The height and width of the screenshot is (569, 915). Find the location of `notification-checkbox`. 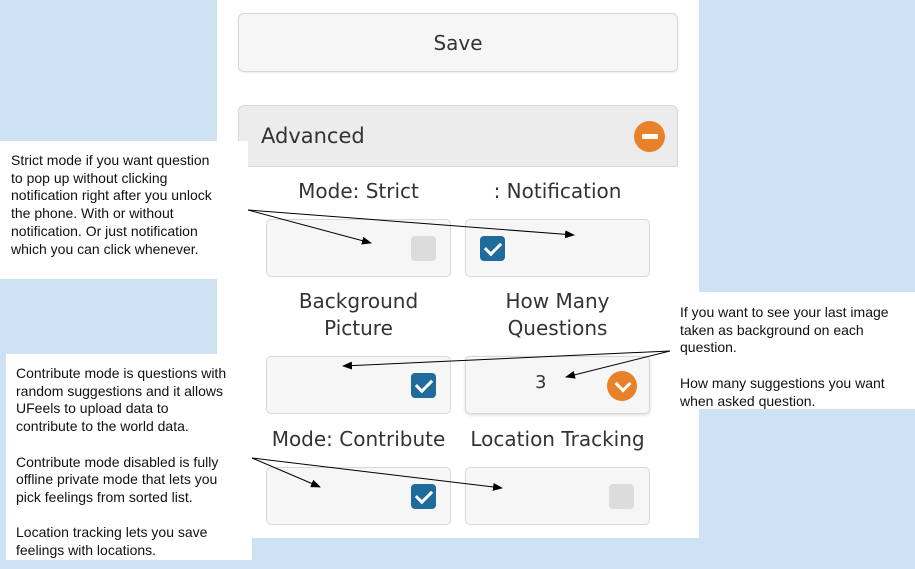

notification-checkbox is located at coordinates (492, 248).